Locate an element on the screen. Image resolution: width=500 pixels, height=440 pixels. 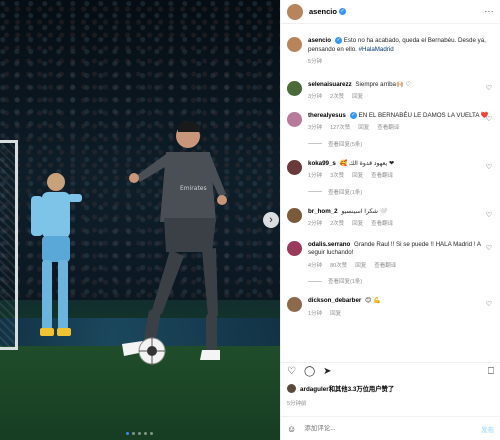
comment-item: dickson_debarber 😊 💪 1分钟 回复 ♡ is located at coordinates (390, 307).